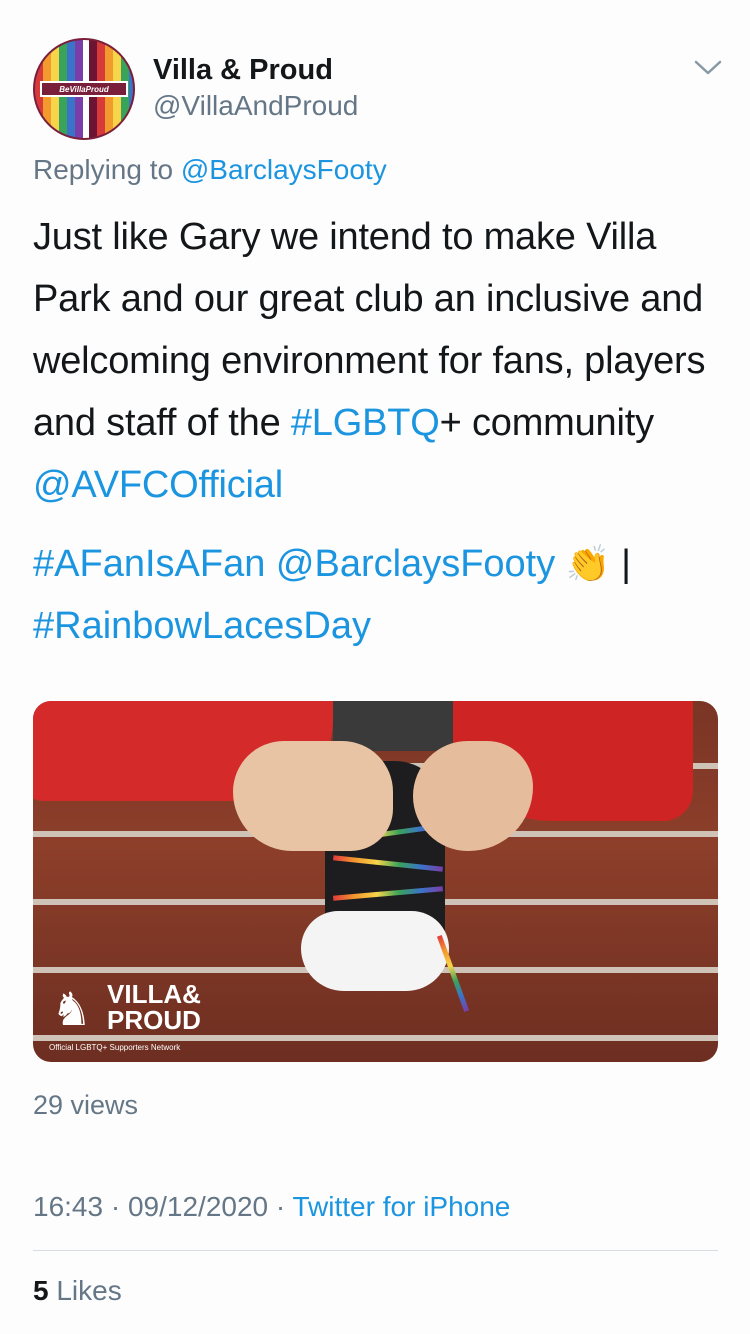  What do you see at coordinates (473, 796) in the screenshot?
I see `media-hand-right` at bounding box center [473, 796].